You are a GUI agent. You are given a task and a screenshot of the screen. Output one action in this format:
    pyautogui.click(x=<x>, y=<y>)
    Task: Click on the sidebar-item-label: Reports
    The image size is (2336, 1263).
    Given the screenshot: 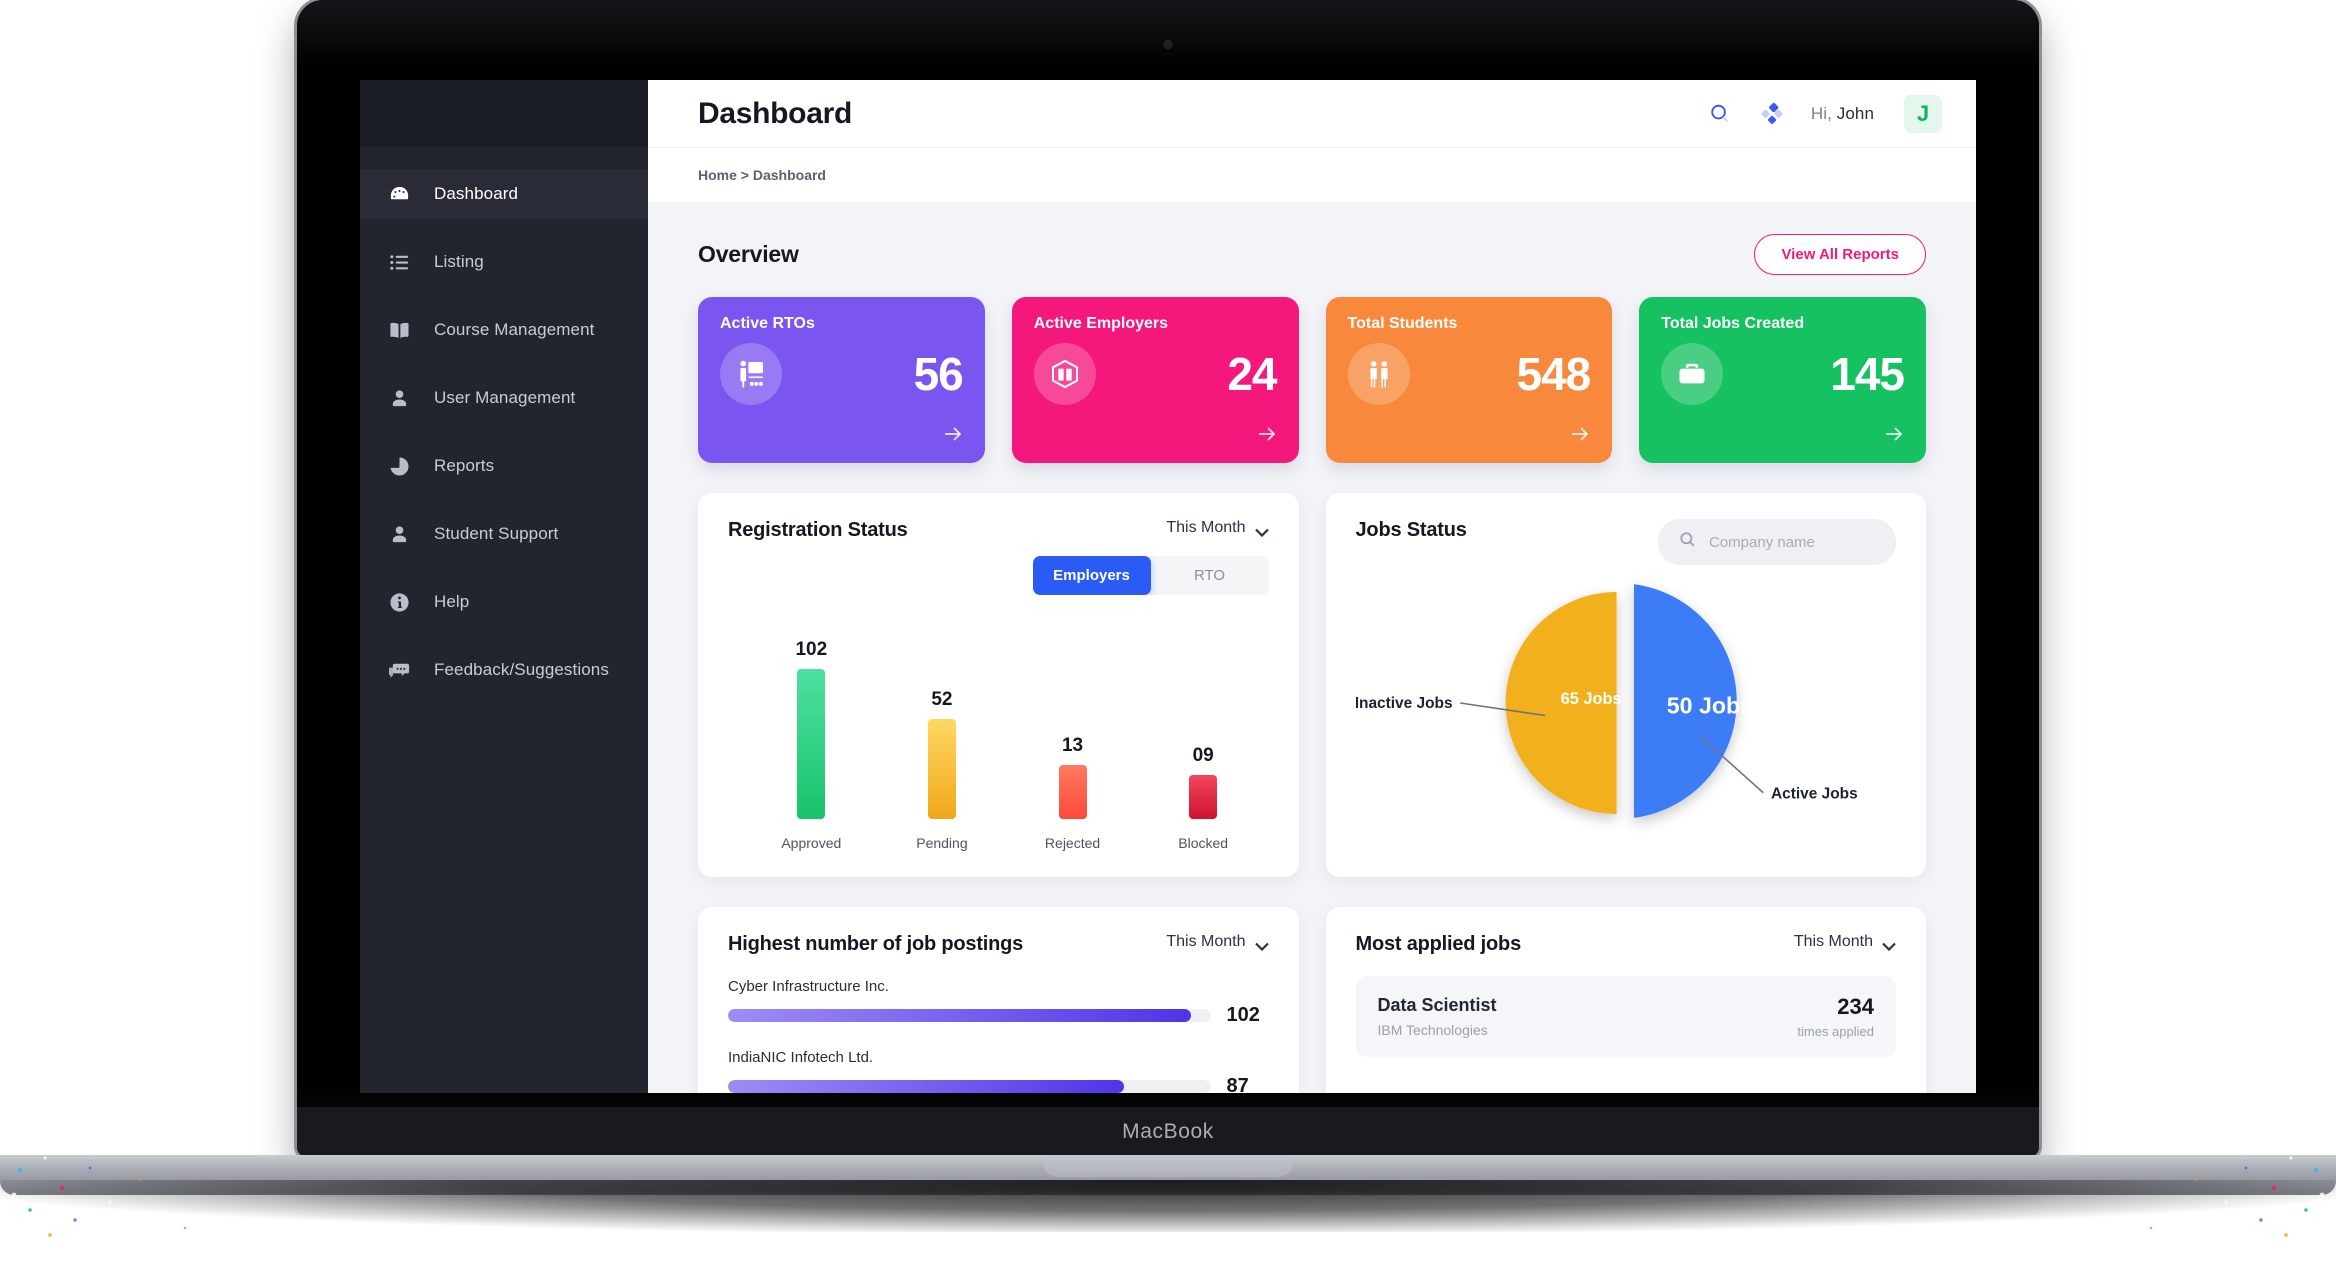 What is the action you would take?
    pyautogui.click(x=464, y=465)
    